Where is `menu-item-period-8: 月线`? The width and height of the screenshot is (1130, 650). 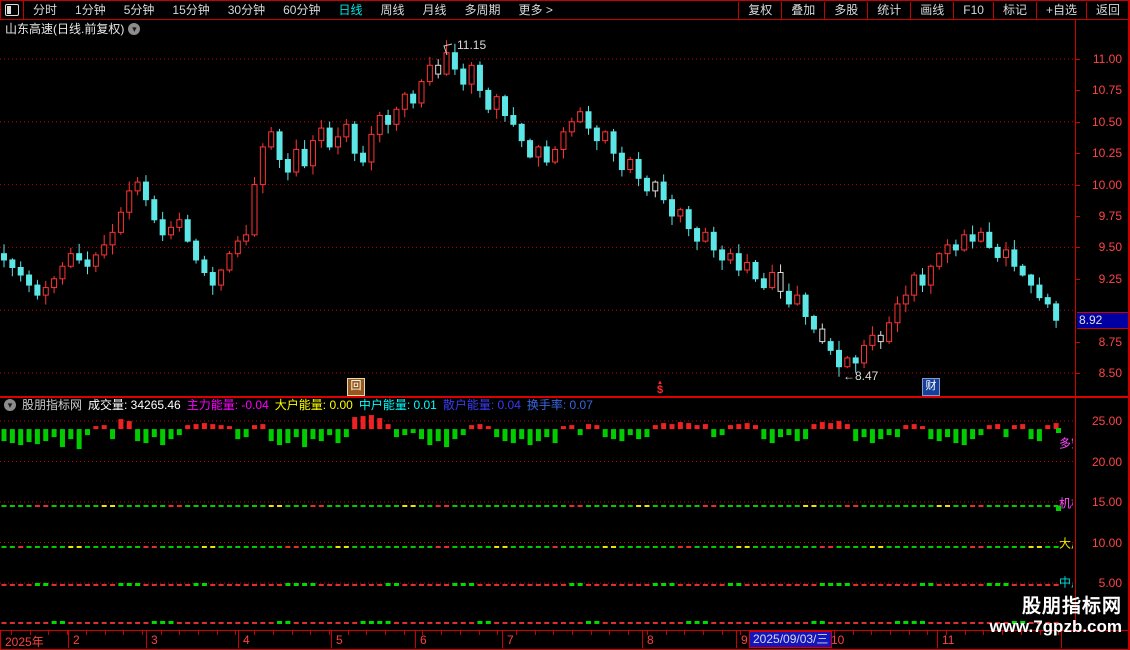 menu-item-period-8: 月线 is located at coordinates (435, 10).